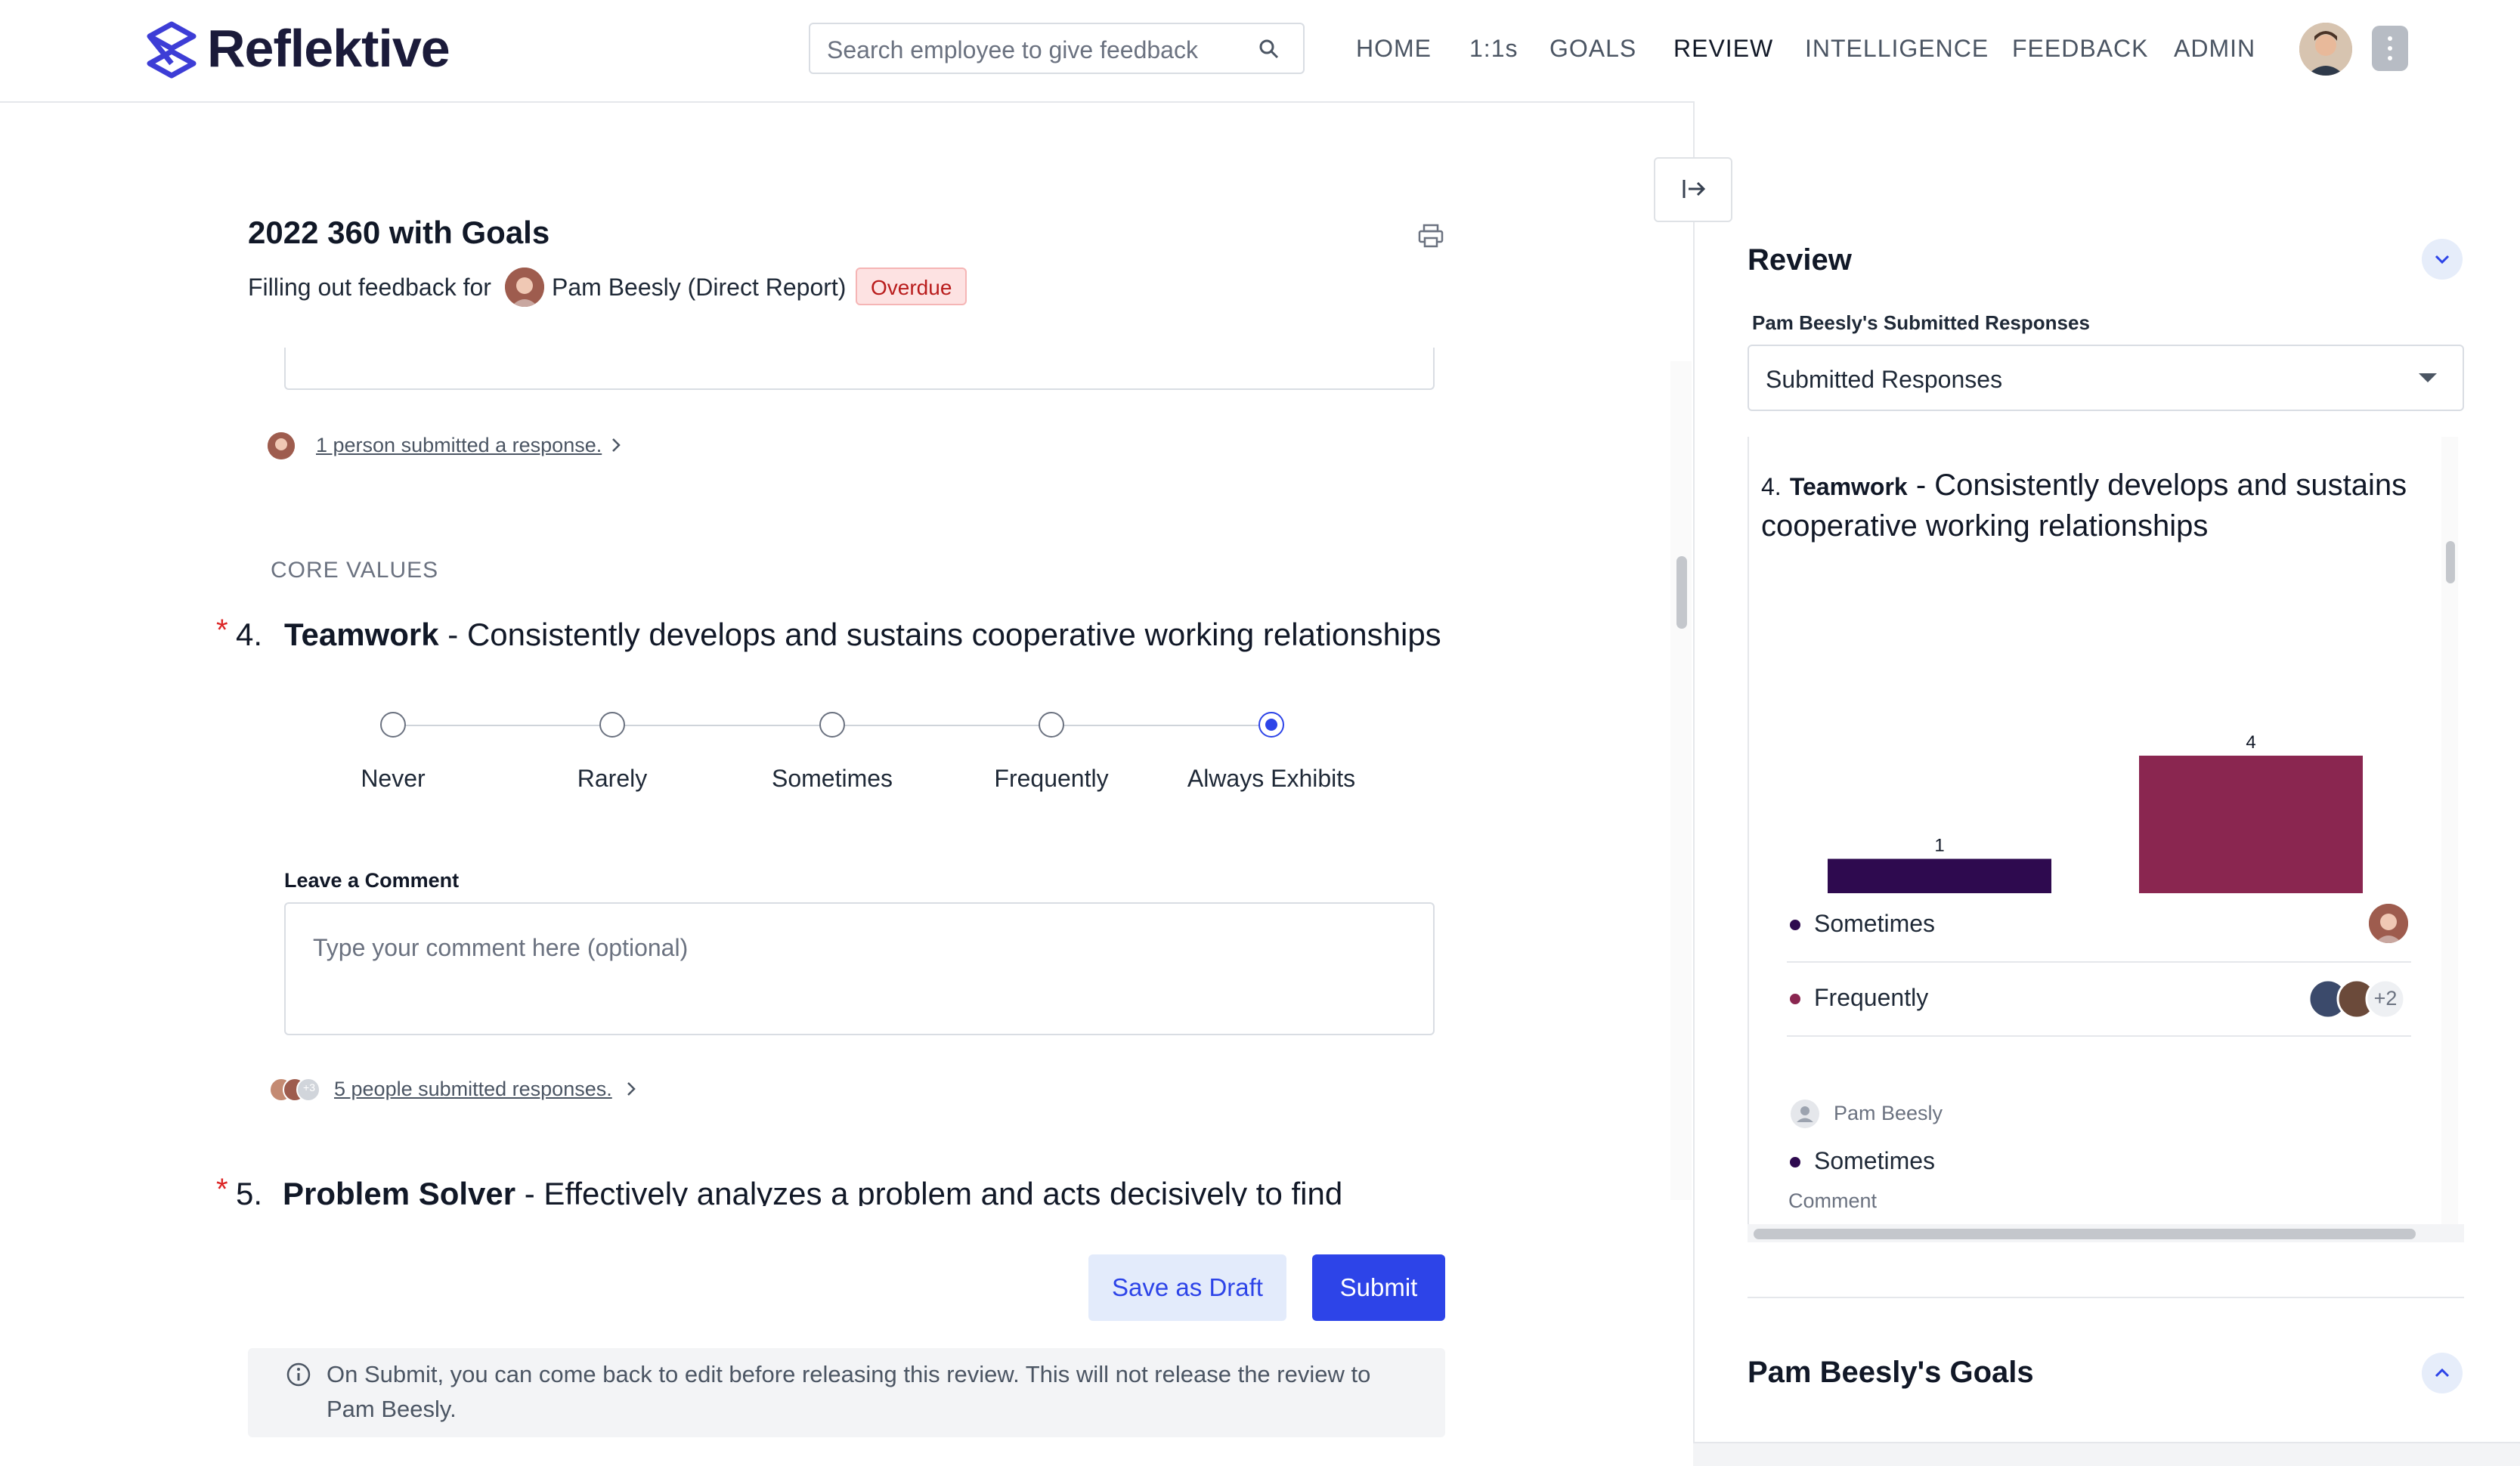 The width and height of the screenshot is (2520, 1466). Describe the element at coordinates (393, 725) in the screenshot. I see `rating-radio-never` at that location.